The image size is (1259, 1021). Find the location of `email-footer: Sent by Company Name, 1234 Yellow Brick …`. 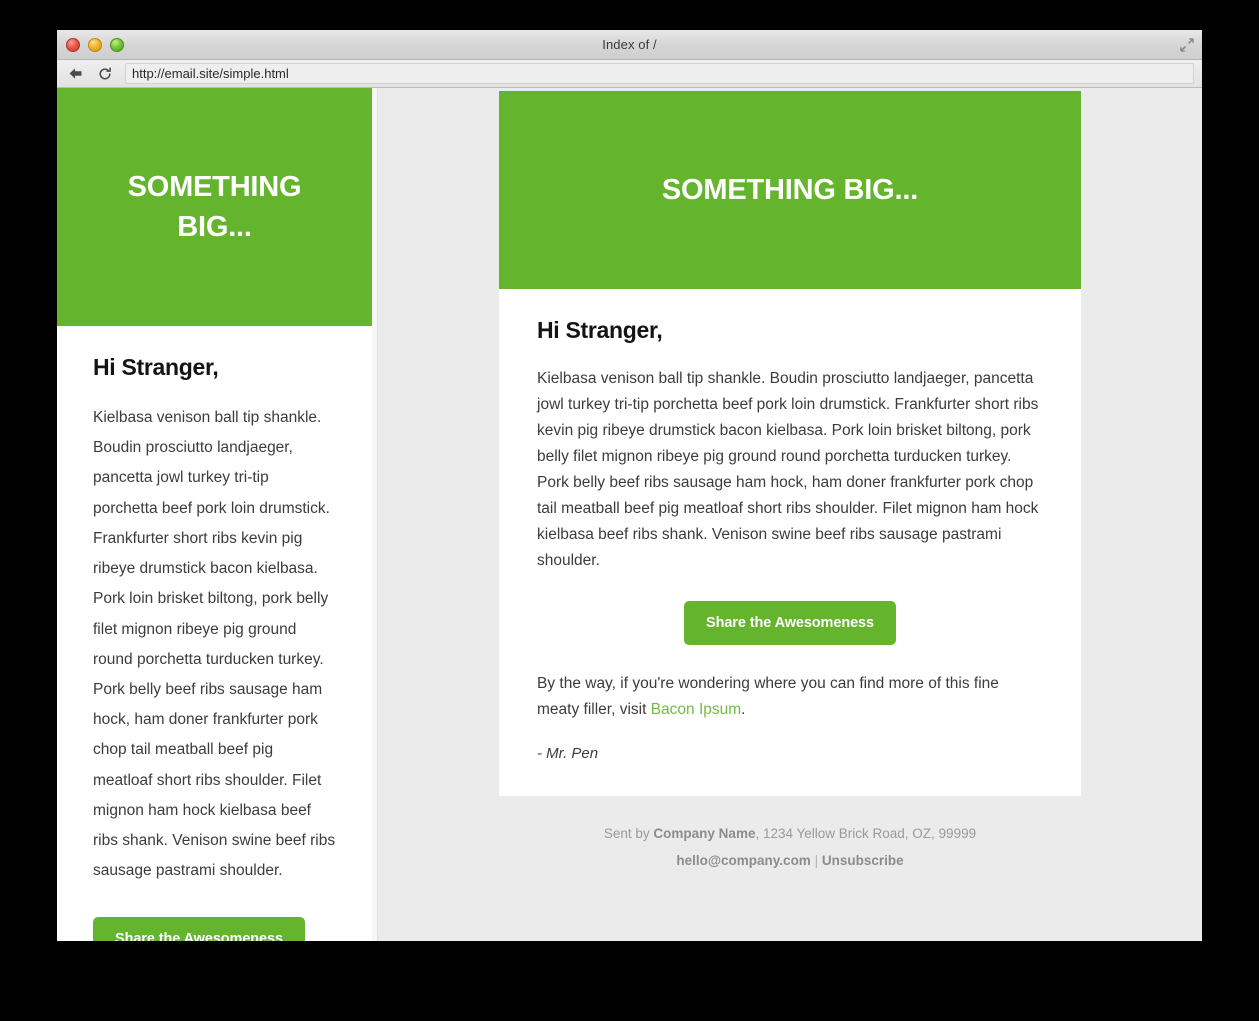

email-footer: Sent by Company Name, 1234 Yellow Brick … is located at coordinates (790, 847).